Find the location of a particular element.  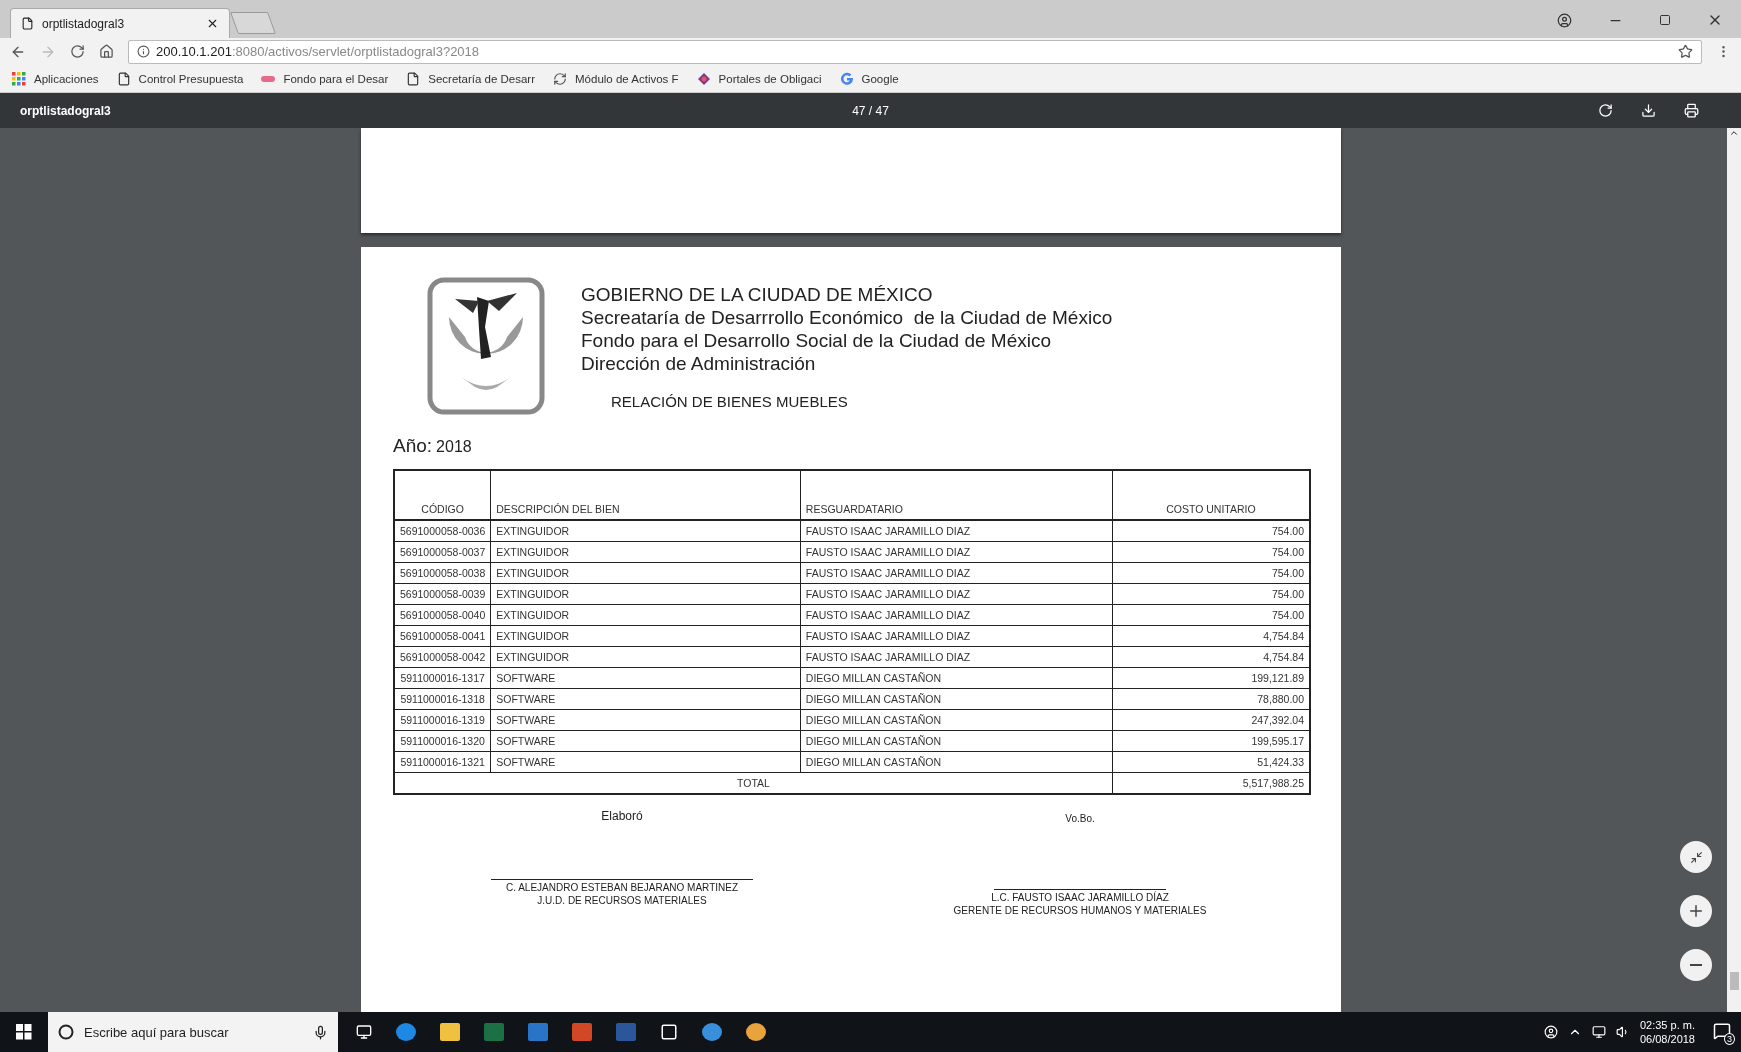

minus-icon is located at coordinates (1696, 965).